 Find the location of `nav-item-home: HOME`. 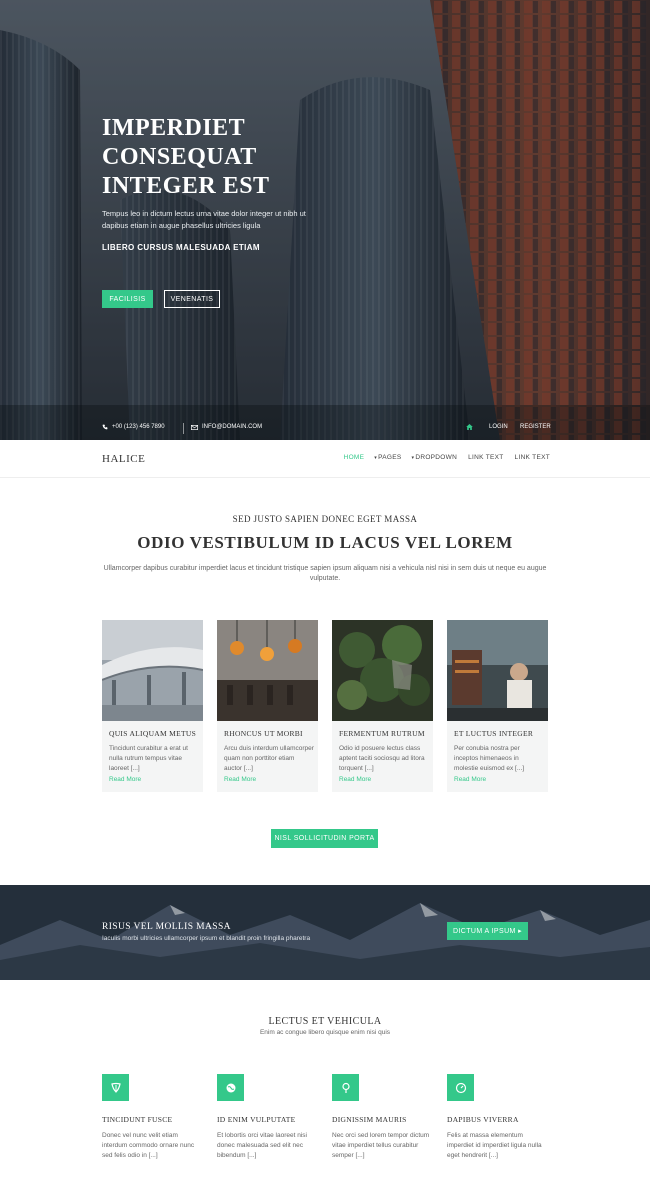

nav-item-home: HOME is located at coordinates (354, 457).